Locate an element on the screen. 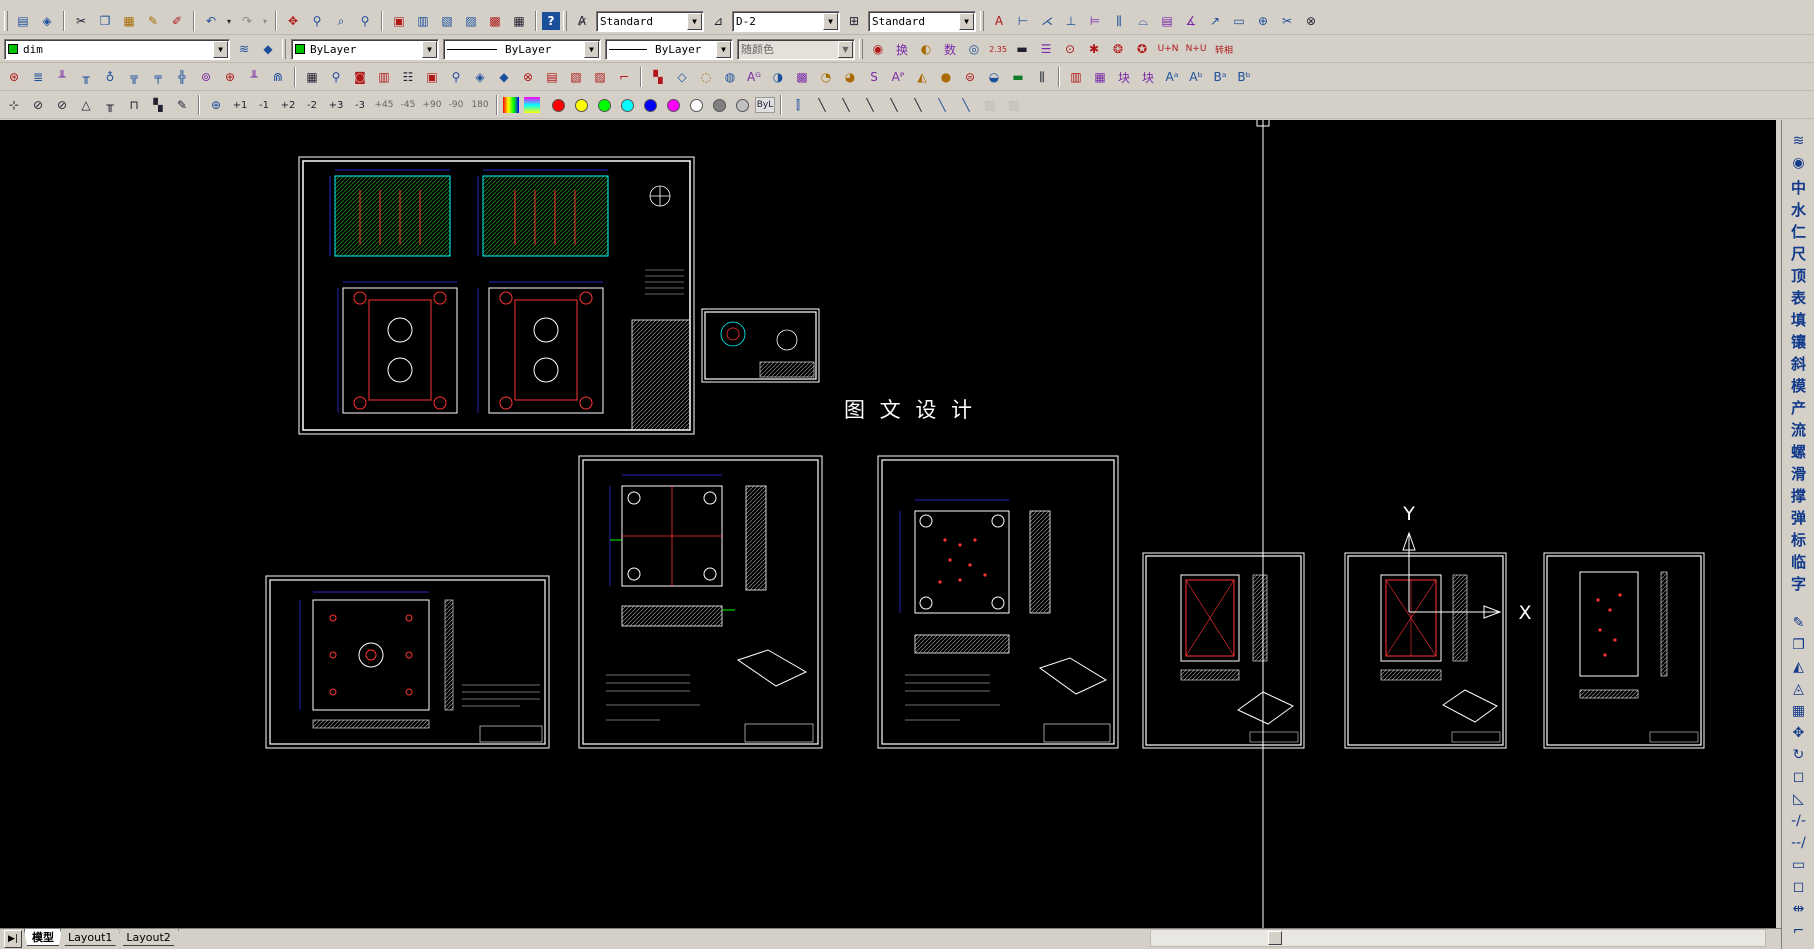  tool-r3-3-icon: ☷ is located at coordinates (408, 77).